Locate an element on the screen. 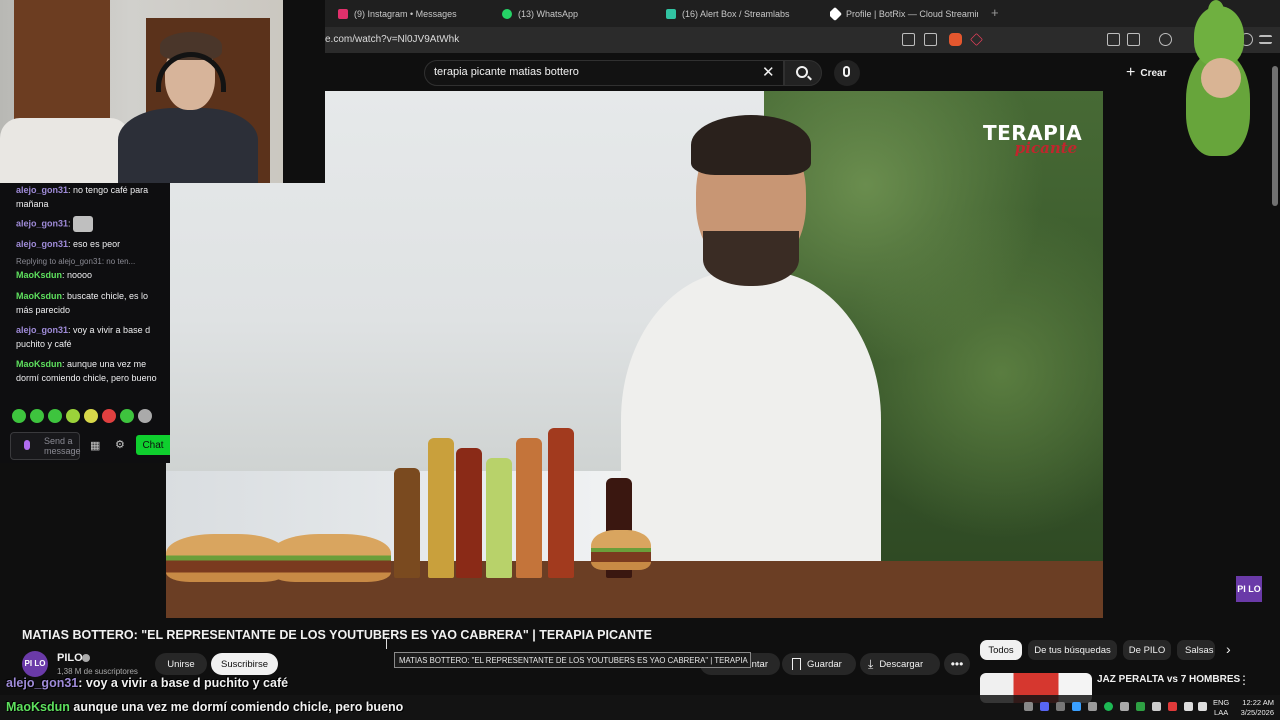 The height and width of the screenshot is (720, 1280). brave-shield-icon is located at coordinates (955, 39).